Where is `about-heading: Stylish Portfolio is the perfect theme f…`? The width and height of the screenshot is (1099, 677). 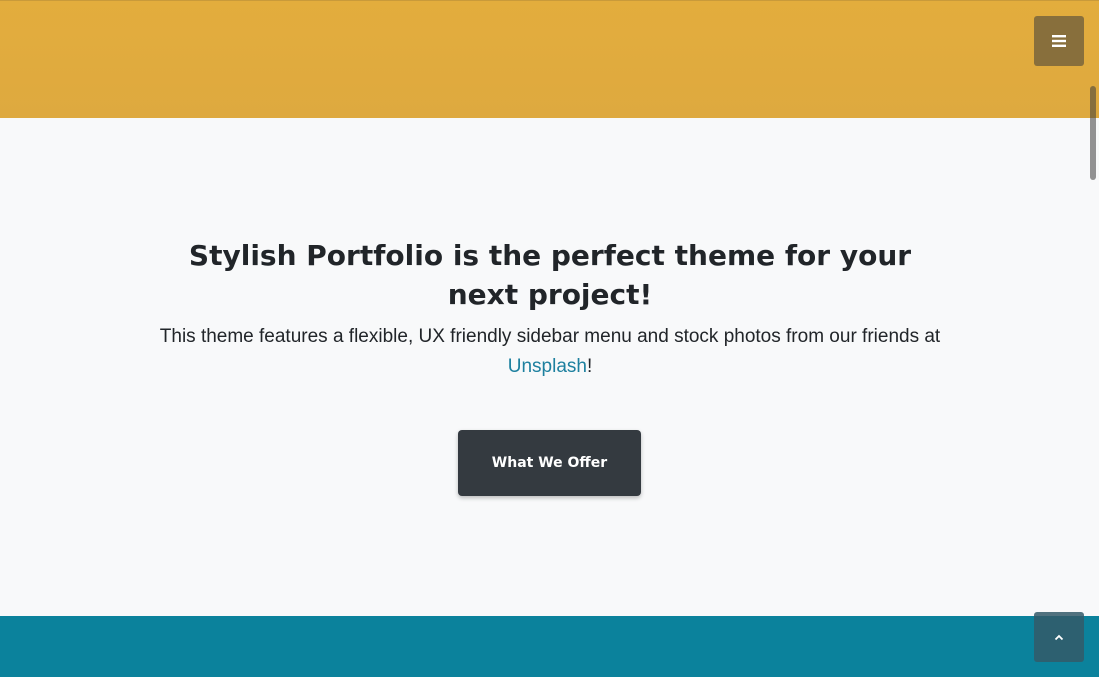 about-heading: Stylish Portfolio is the perfect theme f… is located at coordinates (550, 275).